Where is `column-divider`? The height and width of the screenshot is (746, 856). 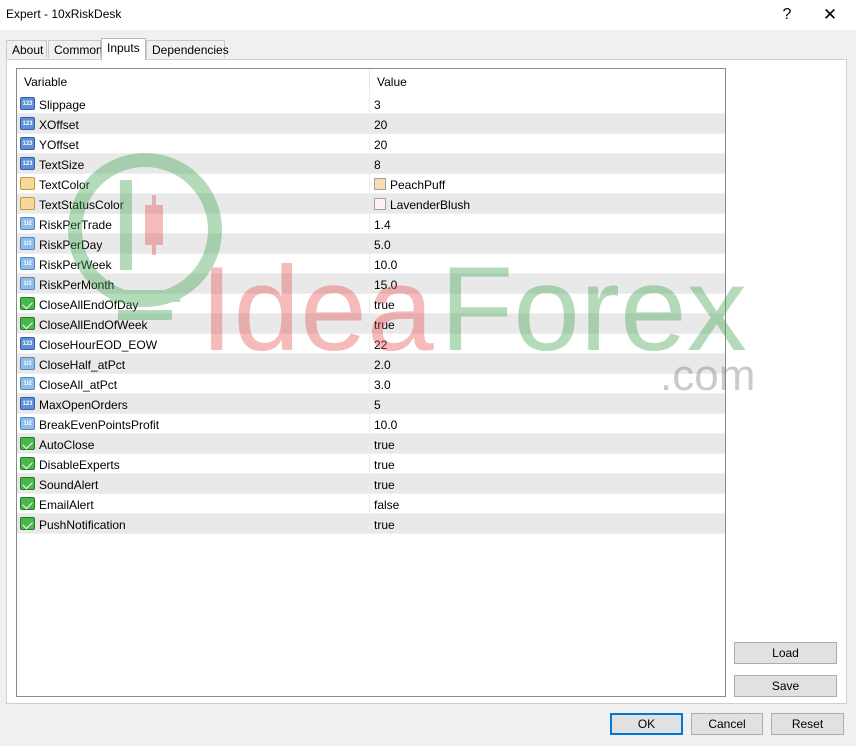 column-divider is located at coordinates (369, 81).